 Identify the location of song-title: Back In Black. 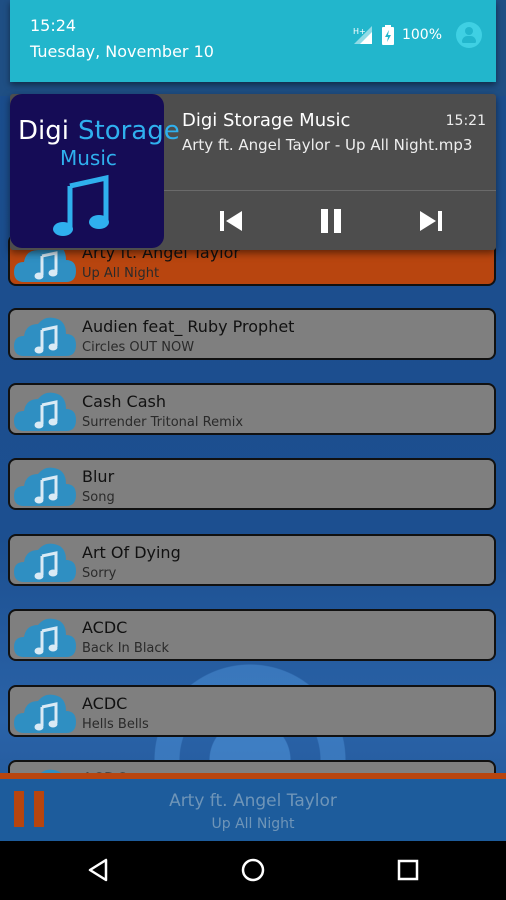
(126, 648).